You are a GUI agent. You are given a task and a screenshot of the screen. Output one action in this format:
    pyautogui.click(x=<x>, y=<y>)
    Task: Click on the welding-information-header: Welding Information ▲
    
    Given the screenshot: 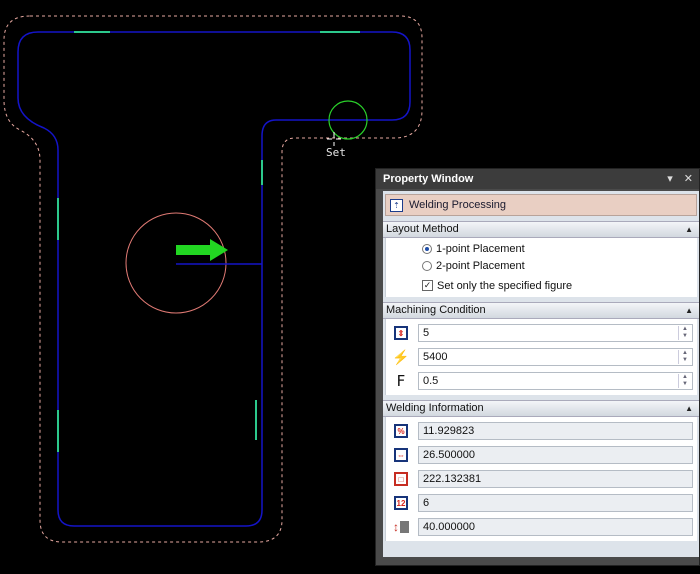 What is the action you would take?
    pyautogui.click(x=541, y=408)
    